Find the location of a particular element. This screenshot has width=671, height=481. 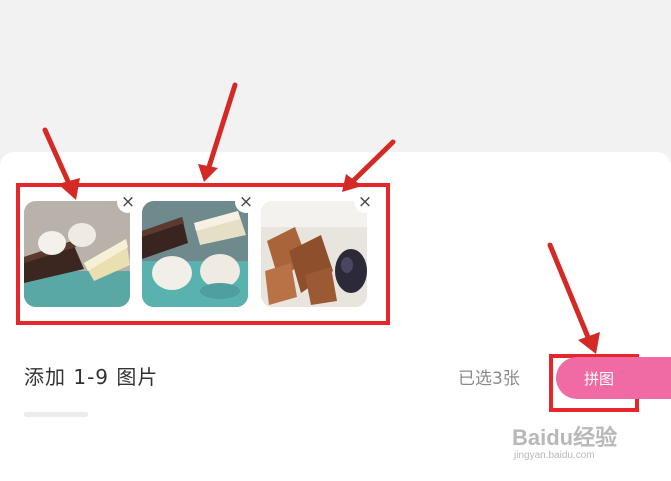

watermark-brand: Baidu经验 is located at coordinates (565, 437).